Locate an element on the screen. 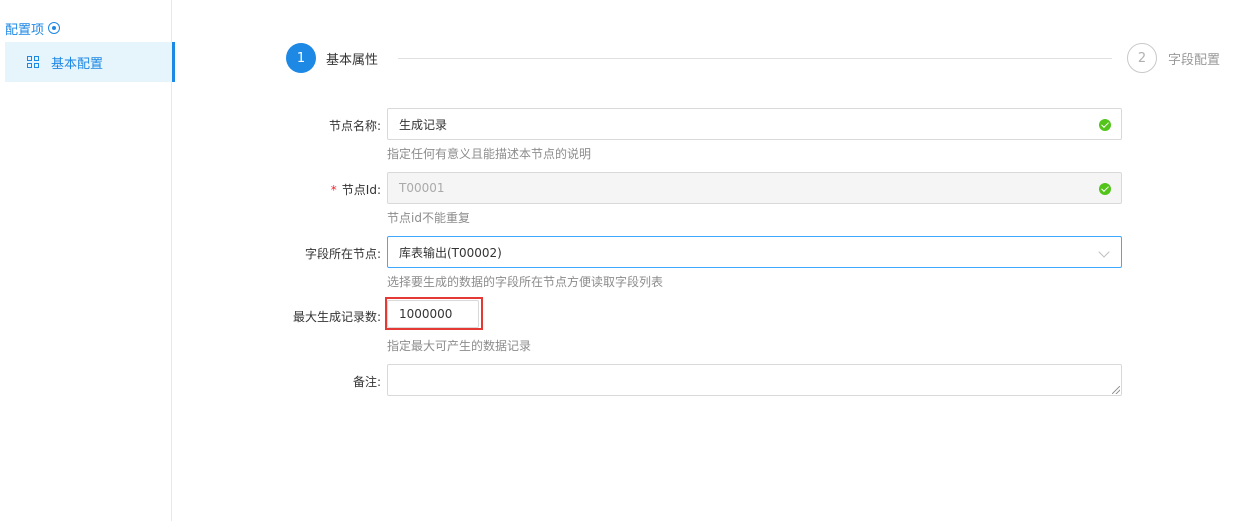  node-name-help: 指定任何有意义且能描述本节点的说明 is located at coordinates (489, 154).